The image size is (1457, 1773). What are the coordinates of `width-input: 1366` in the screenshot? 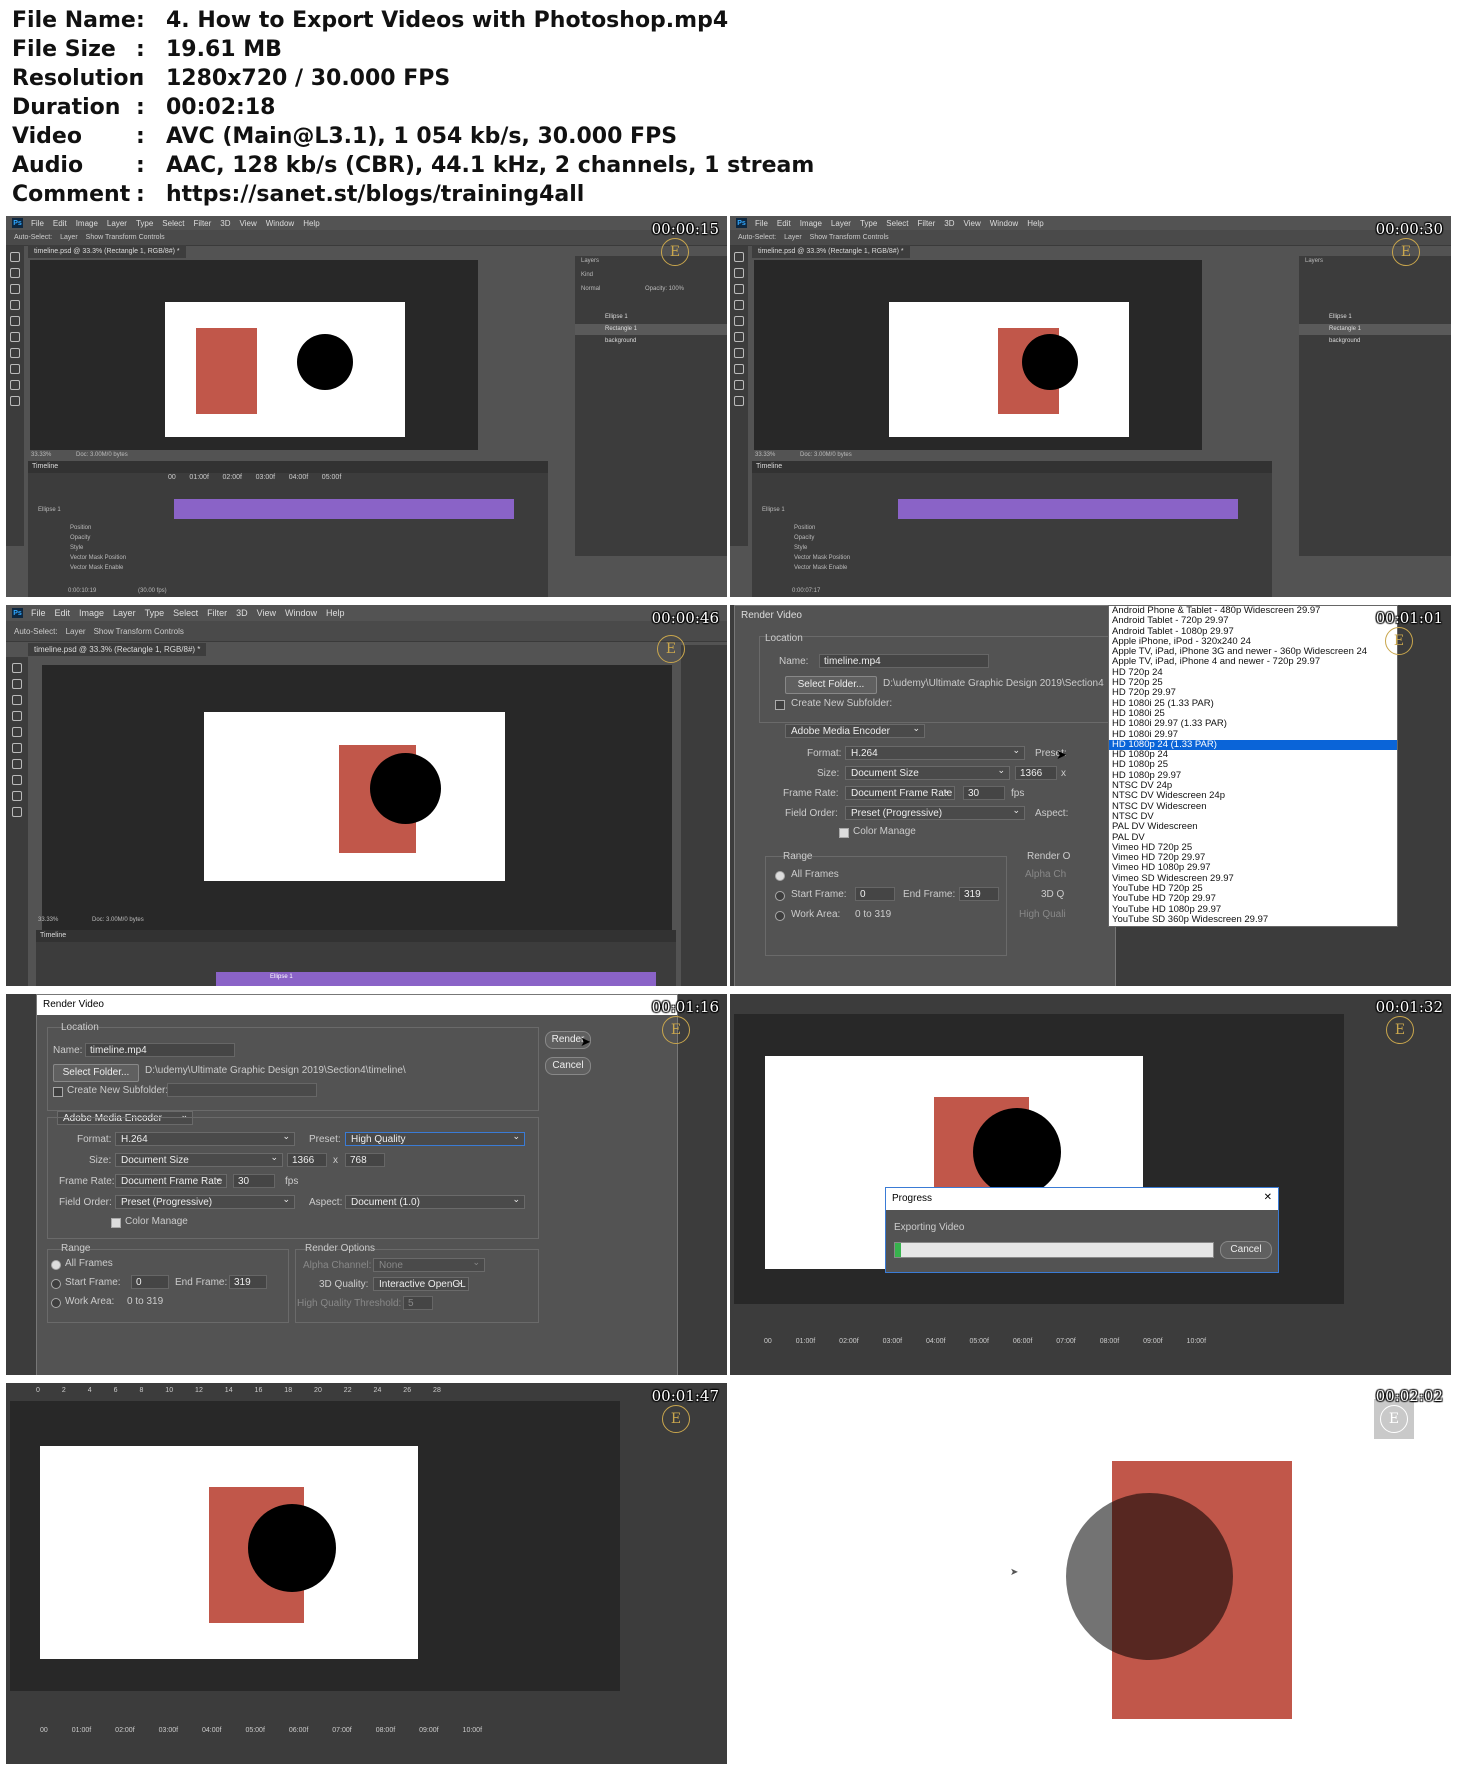 It's located at (1036, 773).